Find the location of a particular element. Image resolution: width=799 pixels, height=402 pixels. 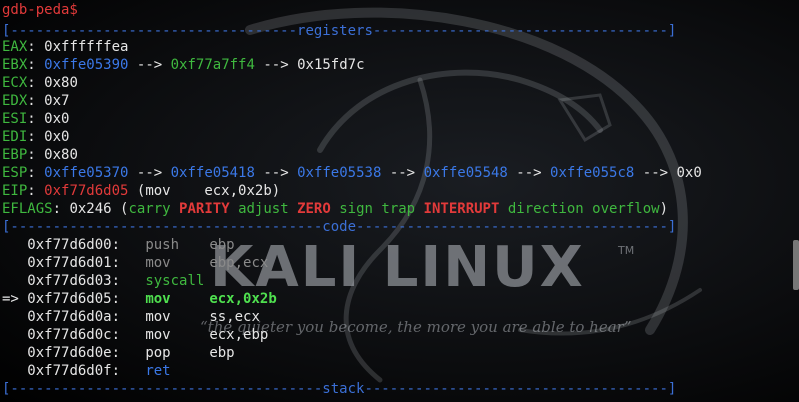

register-esi: ESI: 0x0 is located at coordinates (36, 119).